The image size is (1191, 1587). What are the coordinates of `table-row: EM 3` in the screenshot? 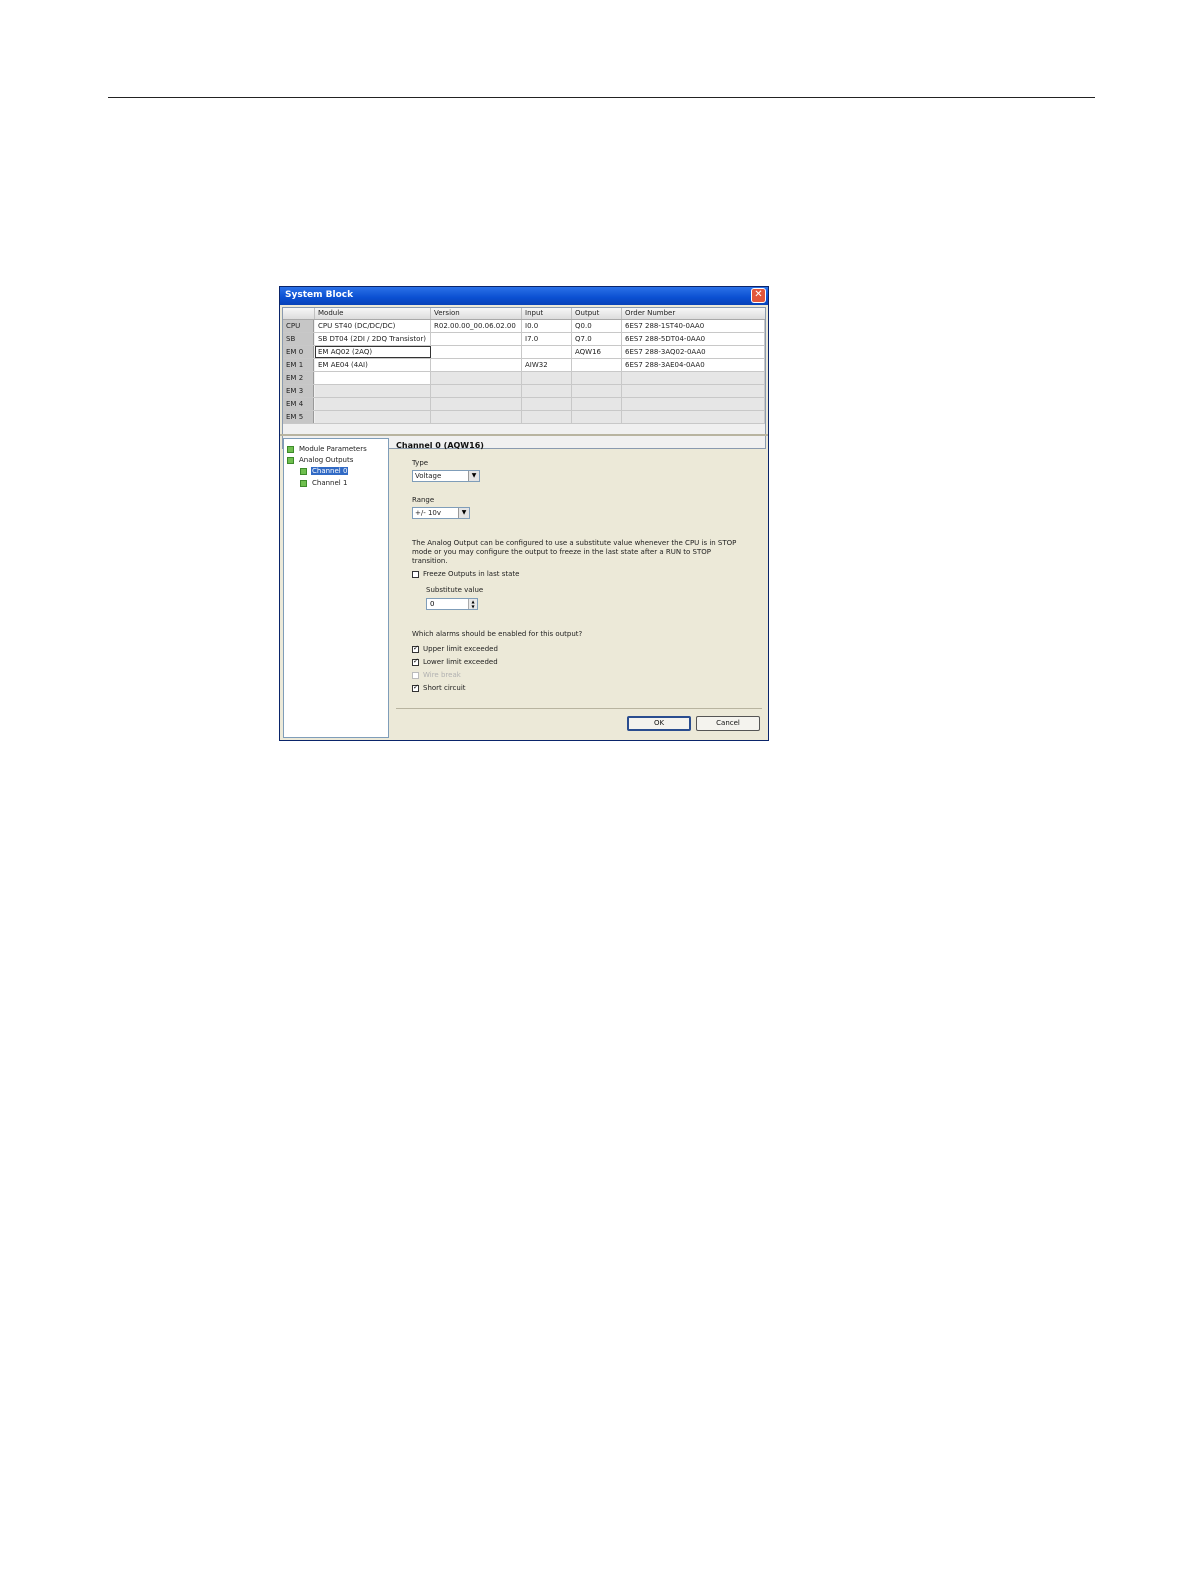 It's located at (524, 391).